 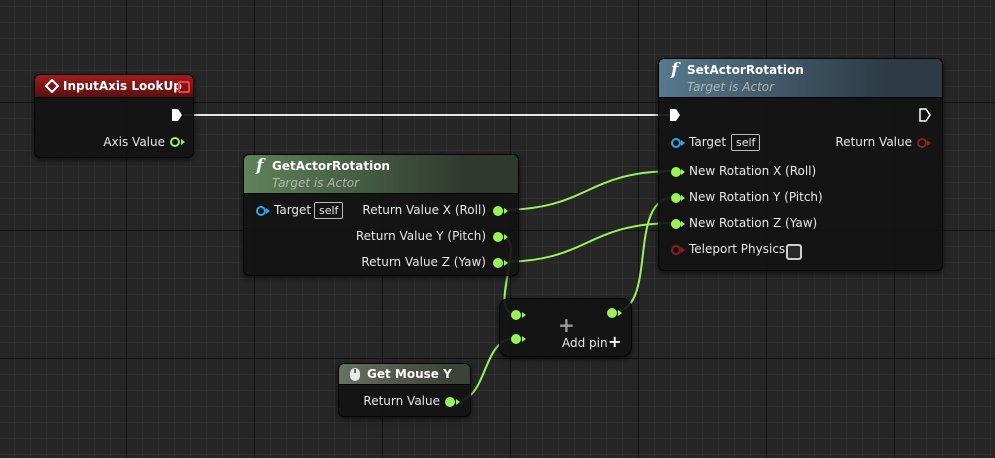 What do you see at coordinates (612, 313) in the screenshot?
I see `add-output-pin` at bounding box center [612, 313].